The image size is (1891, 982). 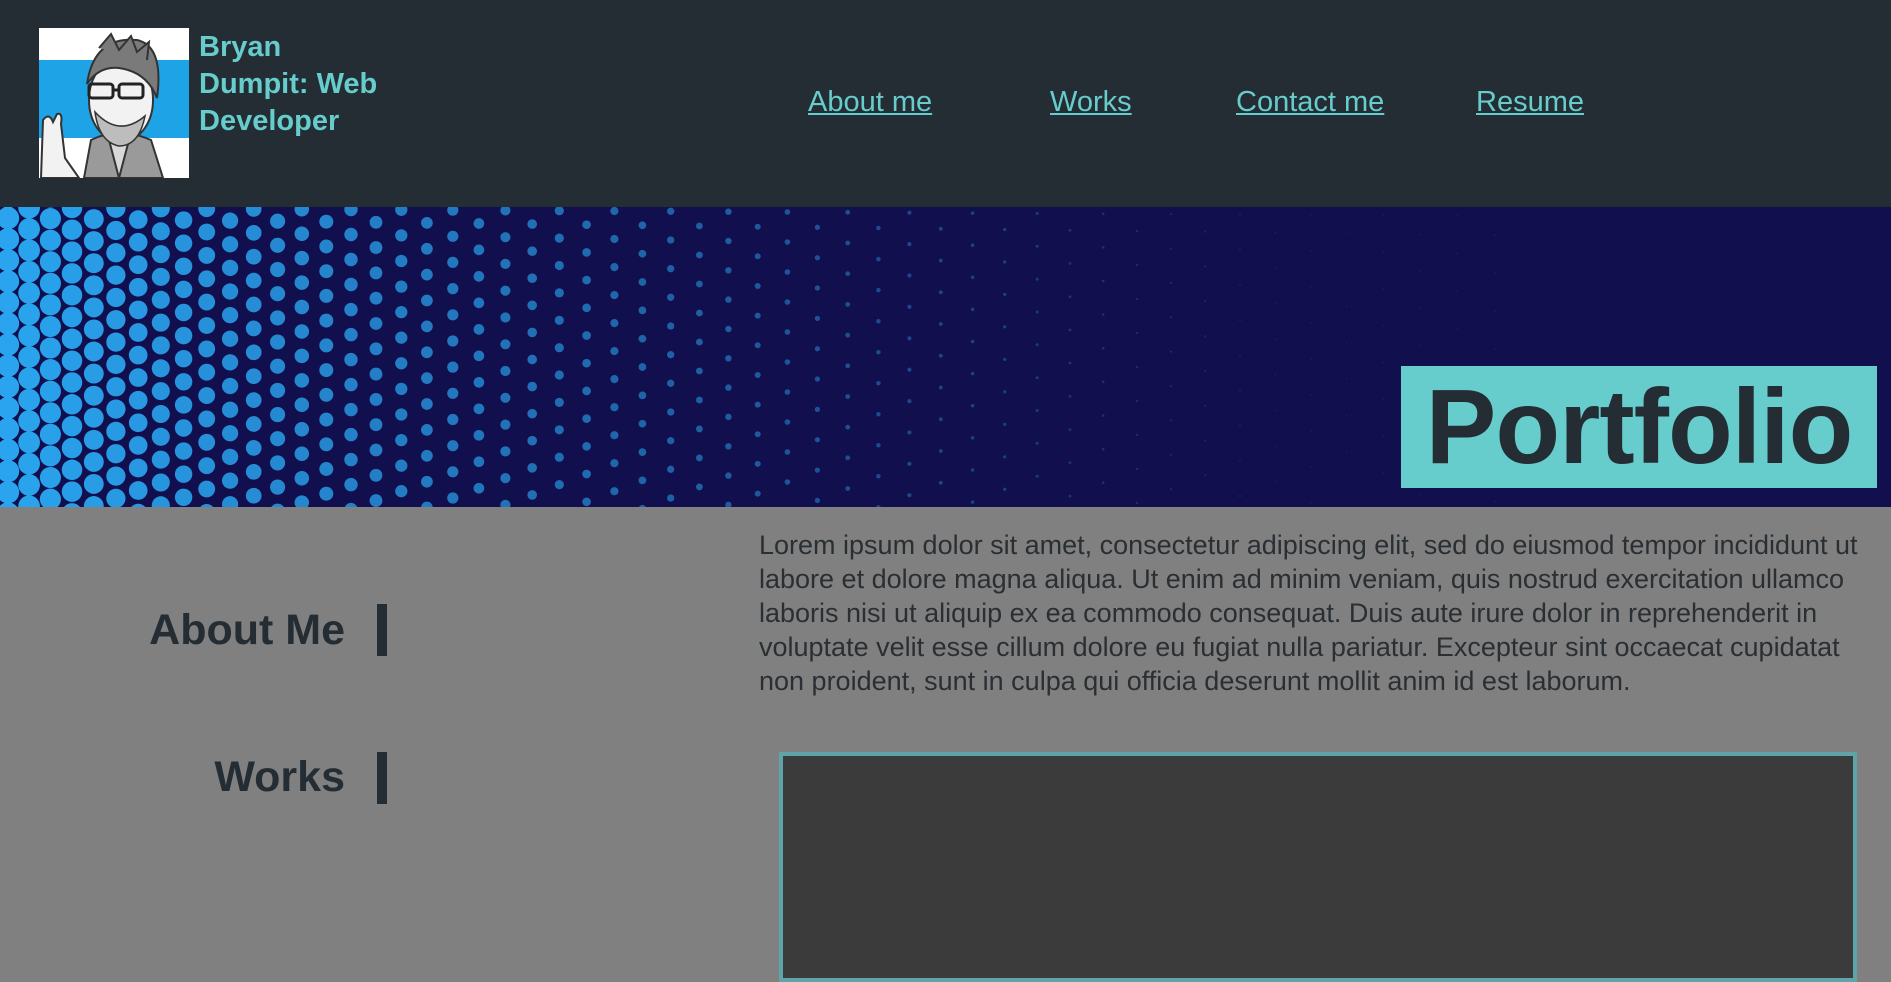 What do you see at coordinates (1091, 102) in the screenshot?
I see `nav-link-works: Works` at bounding box center [1091, 102].